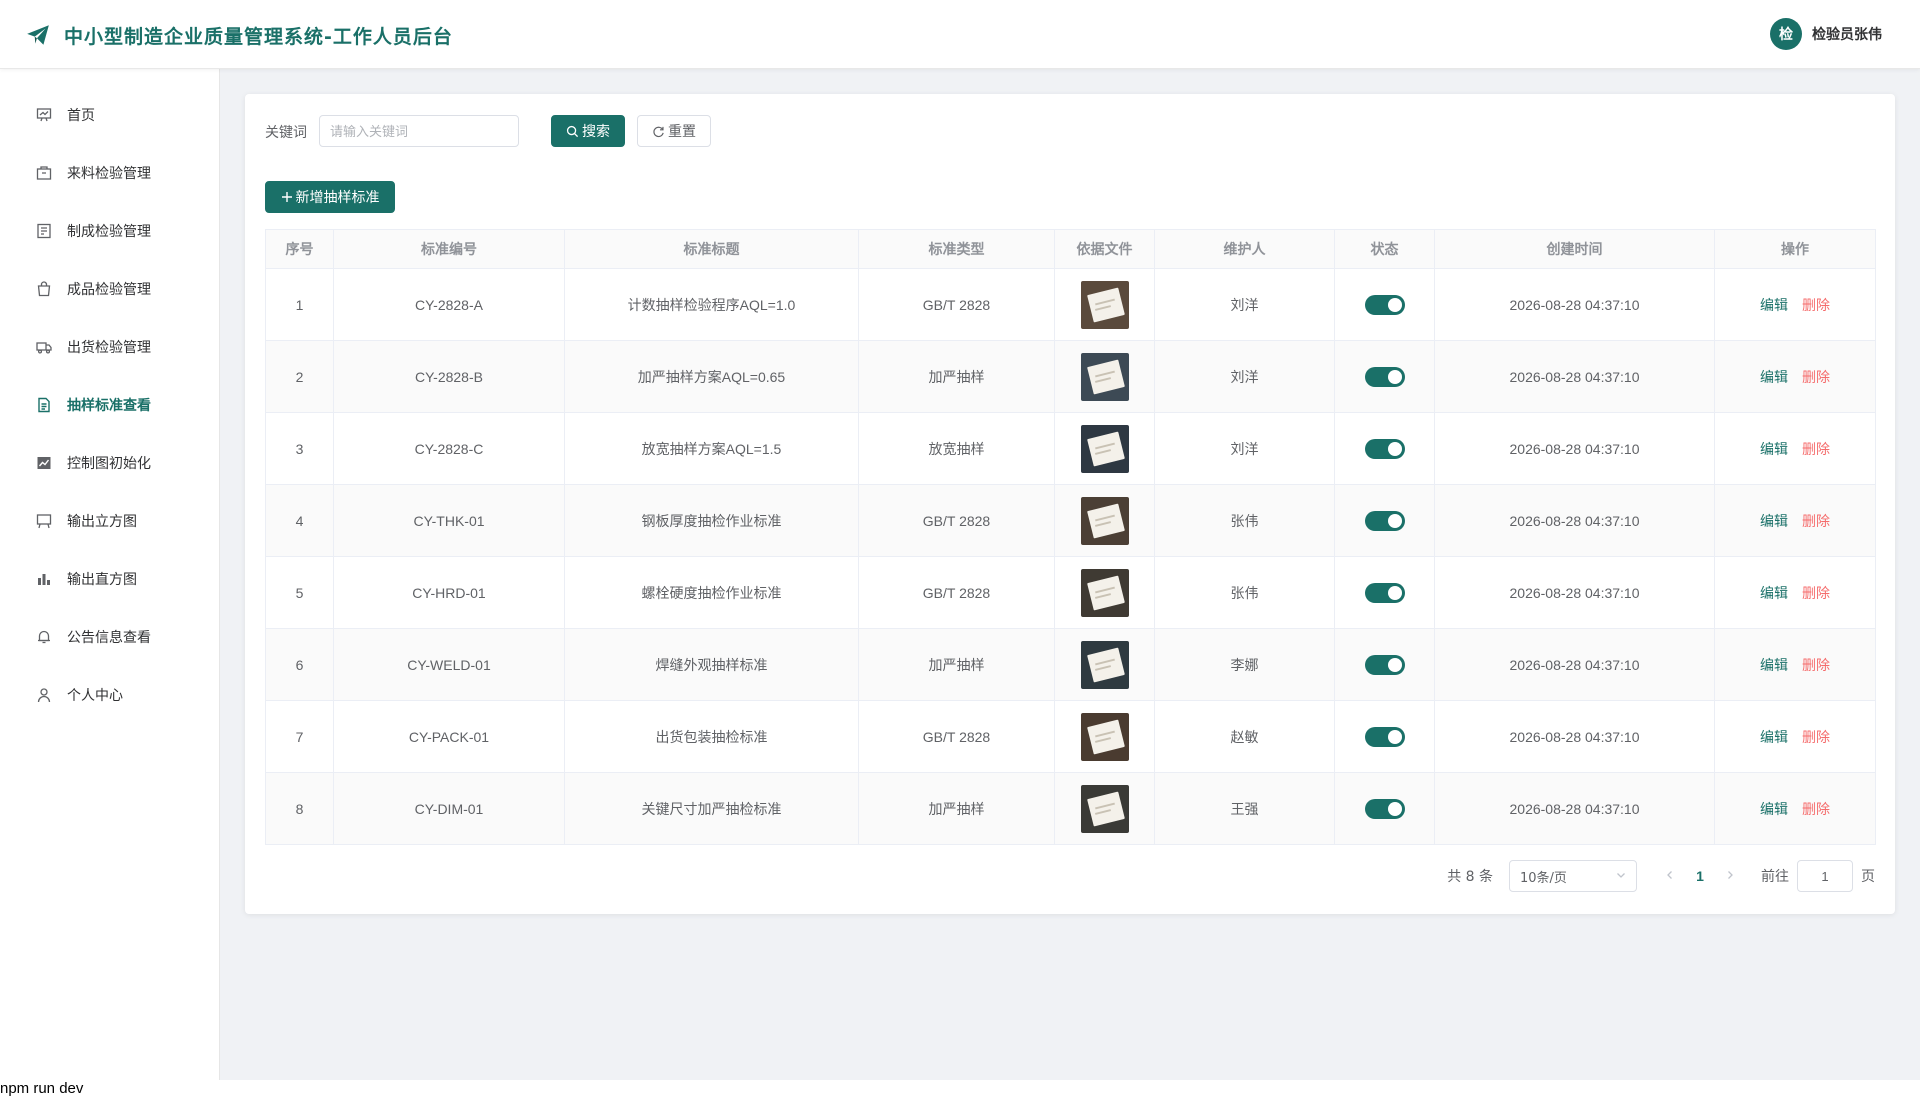 The width and height of the screenshot is (1920, 1098). Describe the element at coordinates (956, 376) in the screenshot. I see `cell-type: 加严抽样` at that location.